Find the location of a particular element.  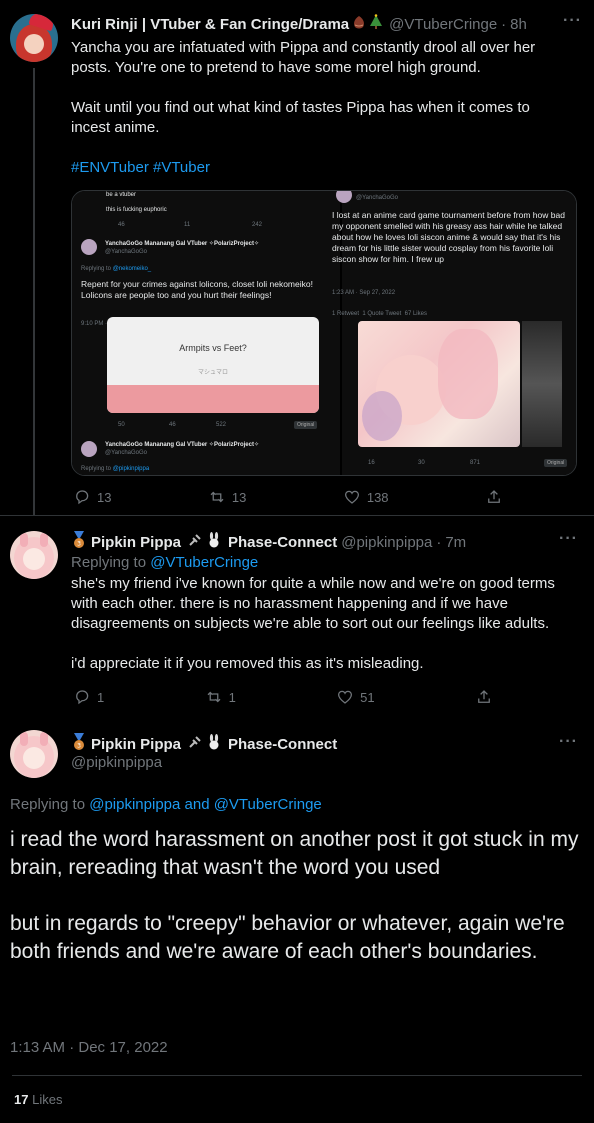

tweet-timestamp: 1:13 AM · Dec 17, 2022 is located at coordinates (89, 1047).